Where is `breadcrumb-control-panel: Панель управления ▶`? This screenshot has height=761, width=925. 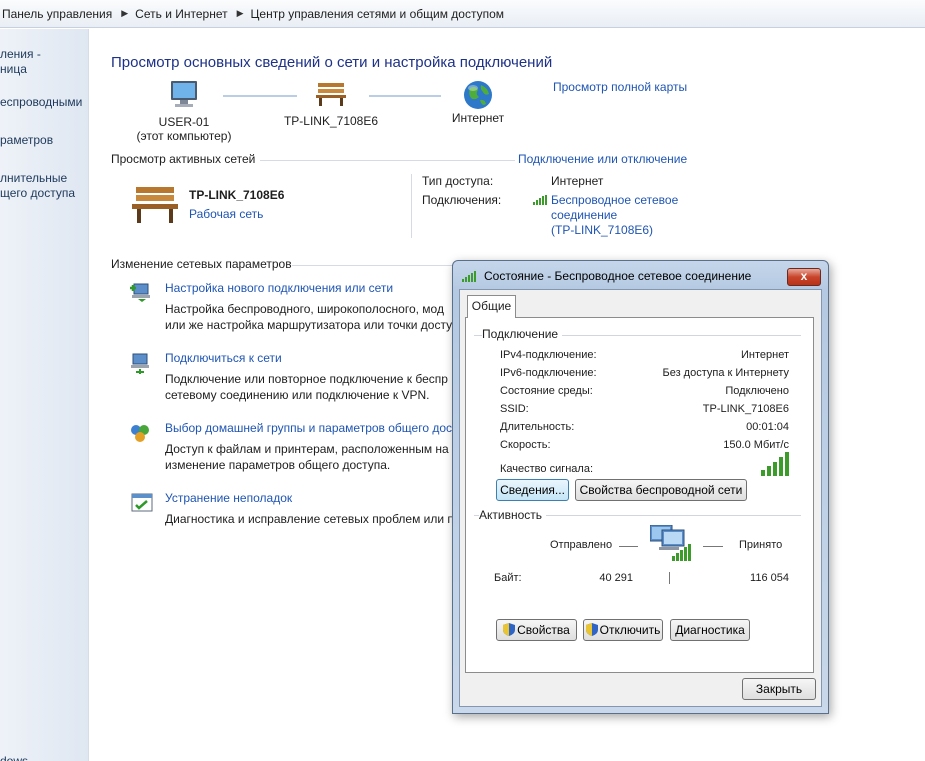
breadcrumb-control-panel: Панель управления ▶ is located at coordinates (68, 14).